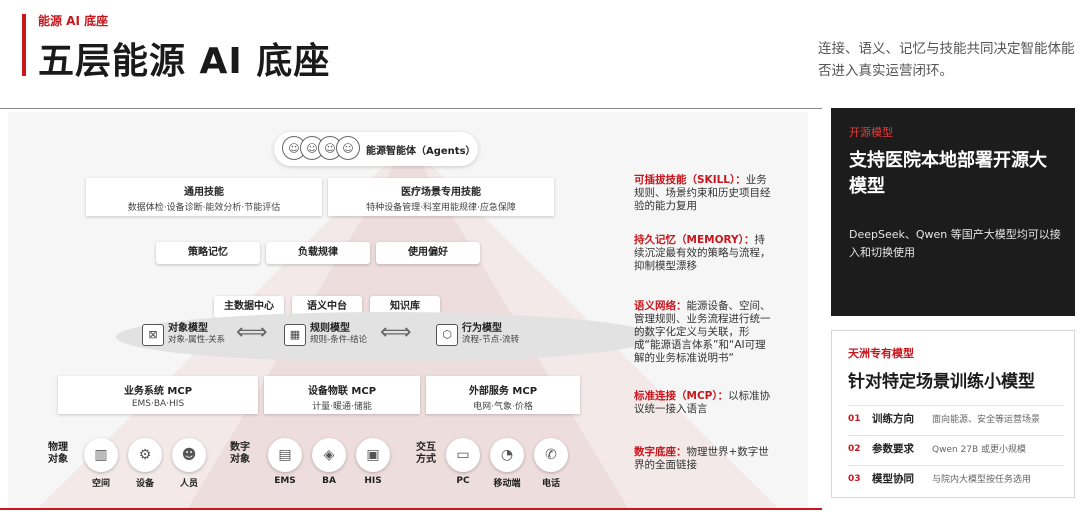  Describe the element at coordinates (704, 193) in the screenshot. I see `annotation-skill: 可插拔技能（SKILL）：业务规则、场景约束和历史项目经验的能力复用` at that location.